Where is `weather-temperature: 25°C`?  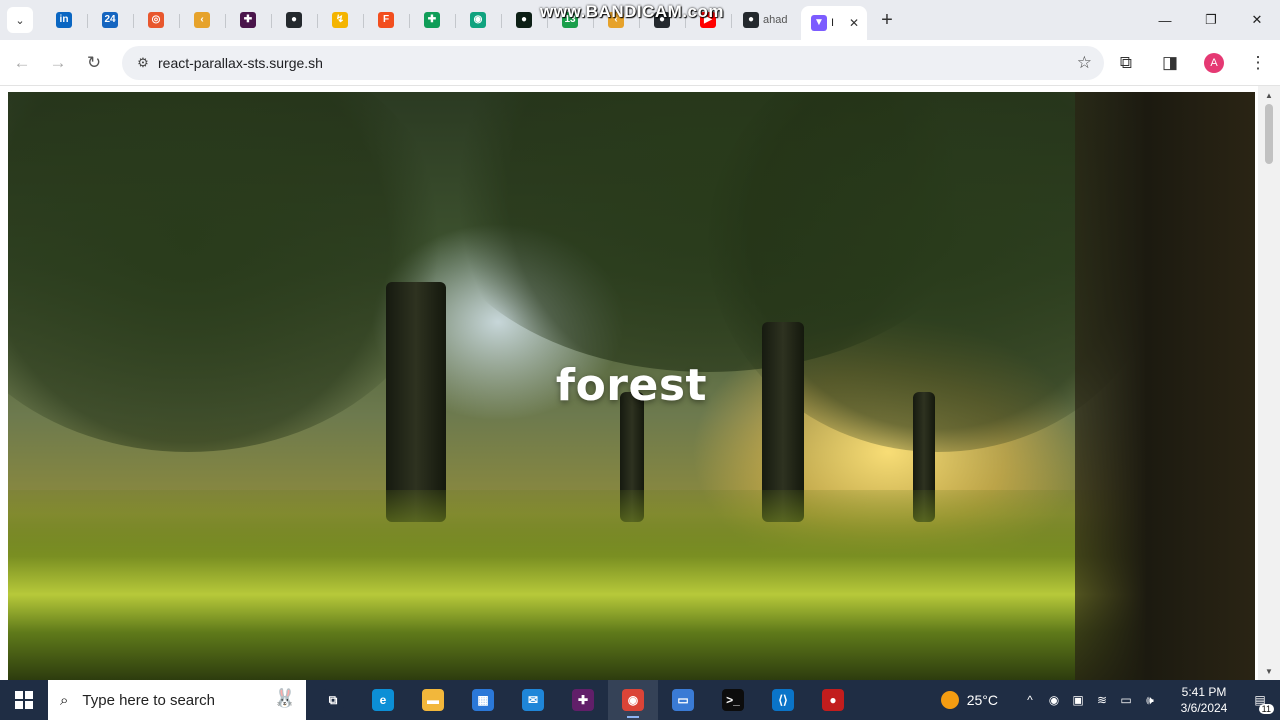
weather-temperature: 25°C is located at coordinates (982, 700).